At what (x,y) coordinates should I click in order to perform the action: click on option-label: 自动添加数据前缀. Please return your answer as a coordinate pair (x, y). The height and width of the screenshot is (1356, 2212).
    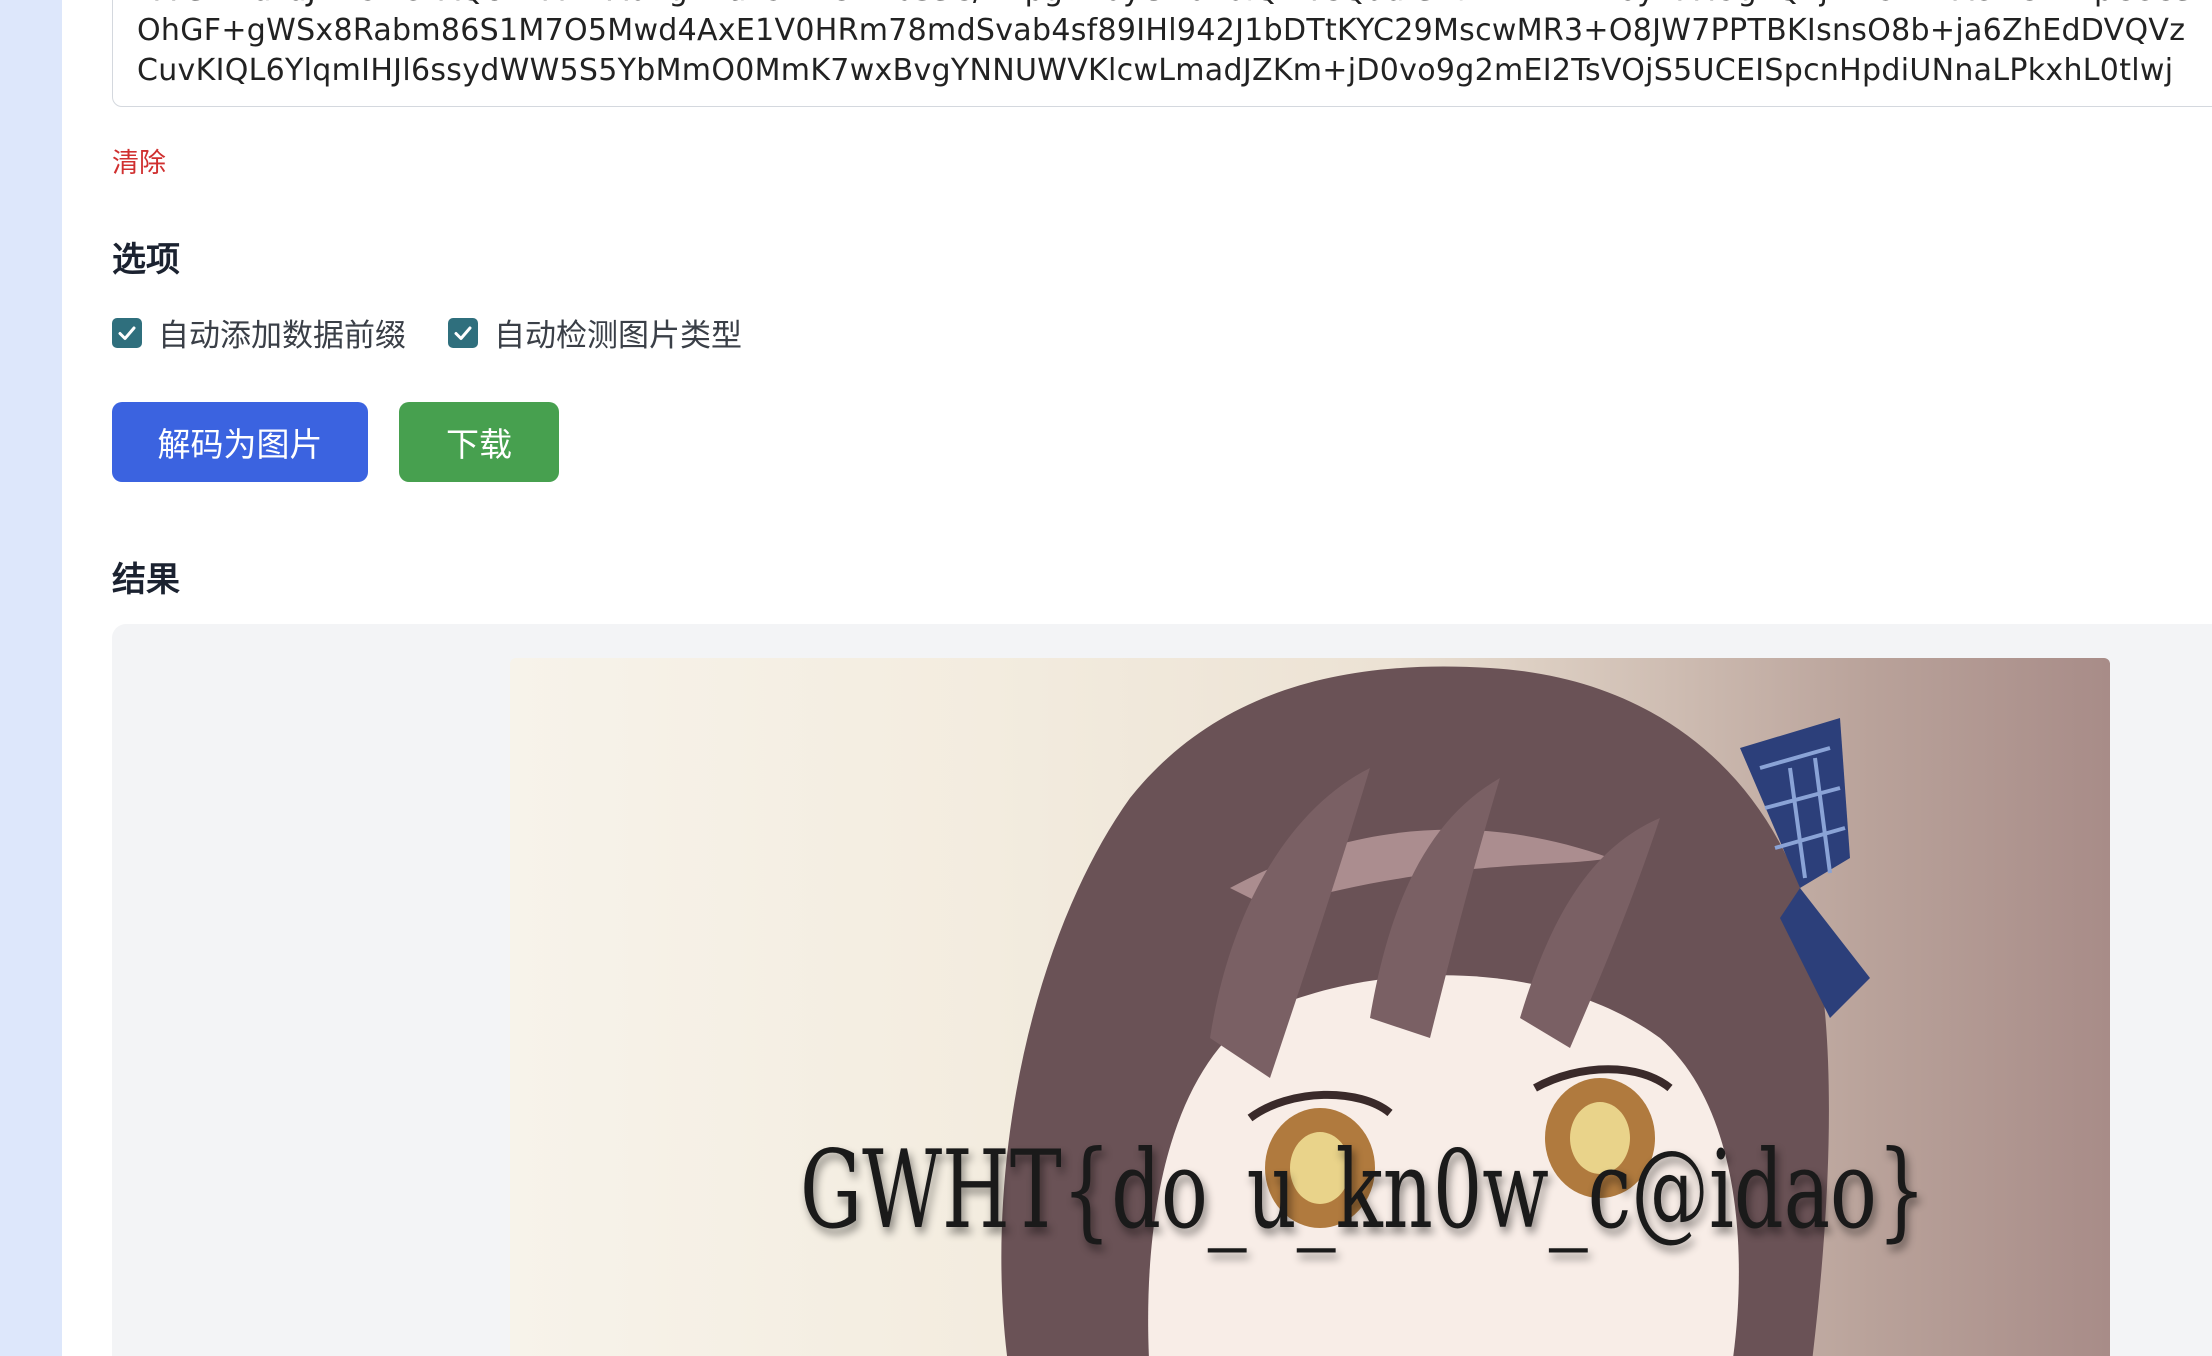
    Looking at the image, I should click on (282, 336).